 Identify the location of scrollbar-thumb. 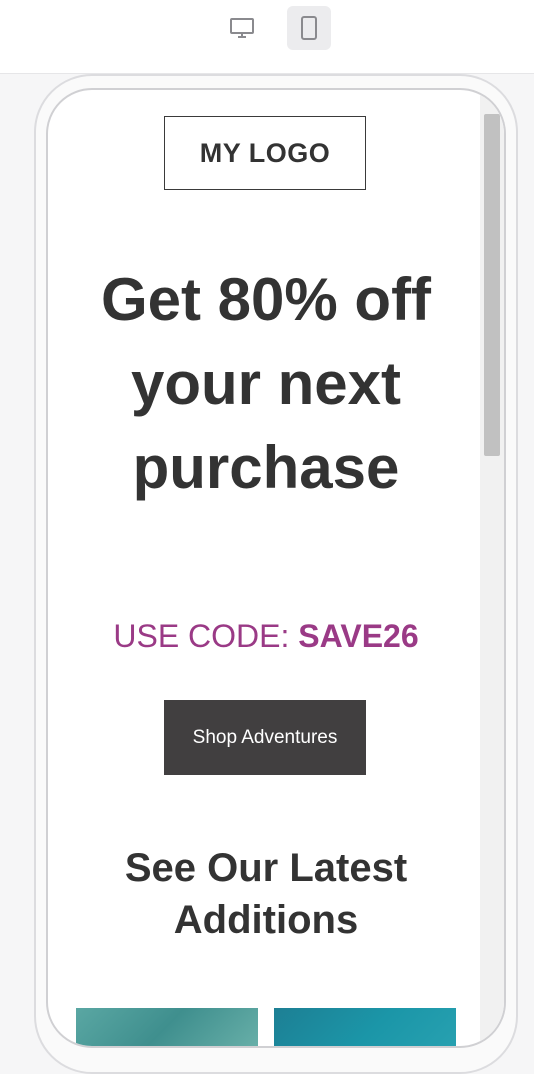
(492, 285).